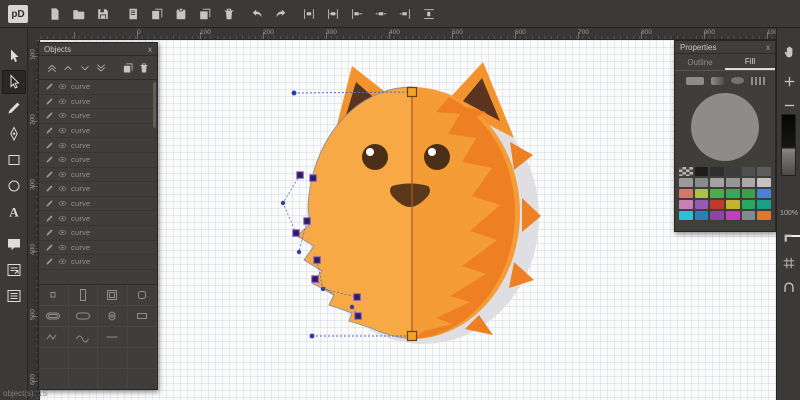  What do you see at coordinates (98, 49) in the screenshot?
I see `objects-panel-header: Objects x` at bounding box center [98, 49].